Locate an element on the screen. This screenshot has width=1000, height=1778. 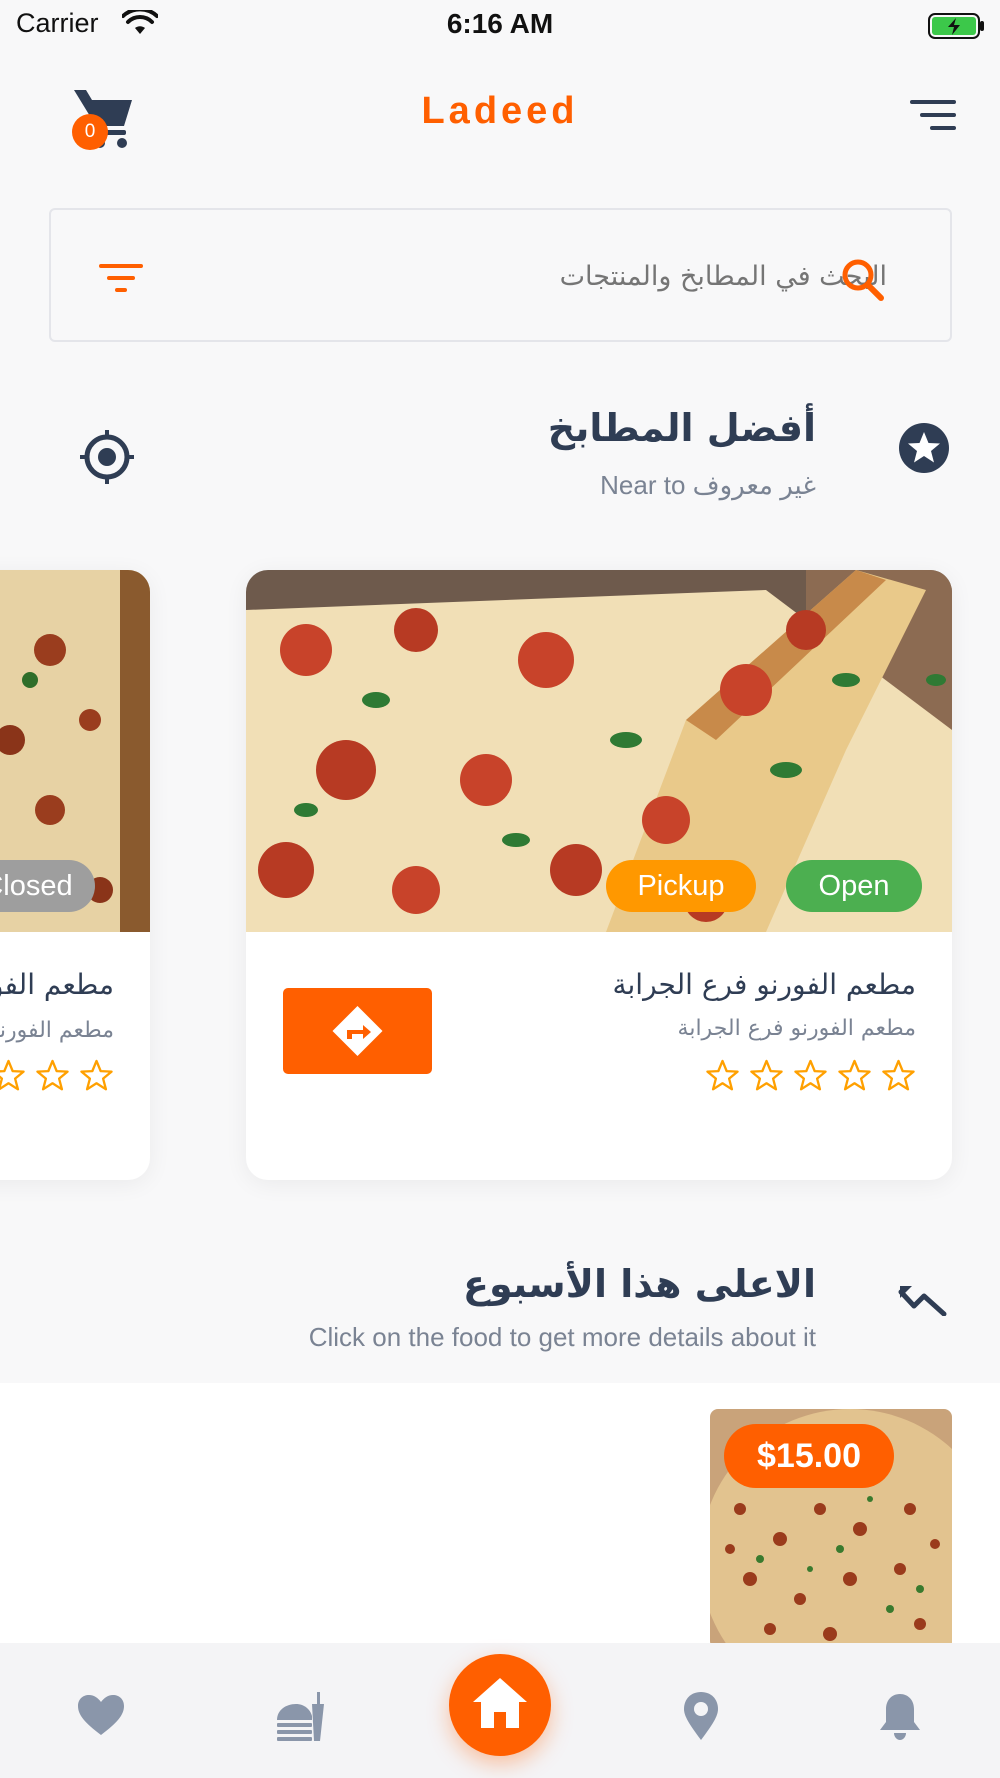
bell-icon is located at coordinates (900, 1717).